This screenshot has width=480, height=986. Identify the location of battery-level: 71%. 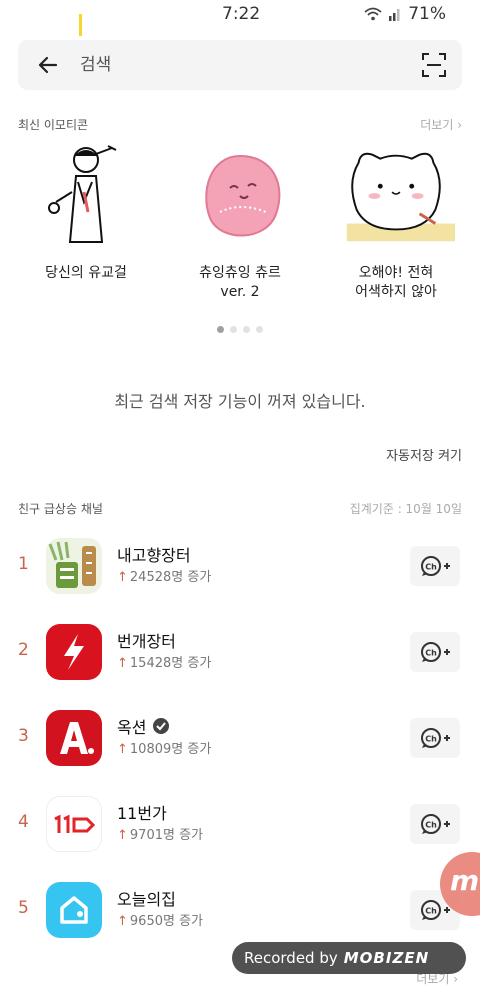
(427, 14).